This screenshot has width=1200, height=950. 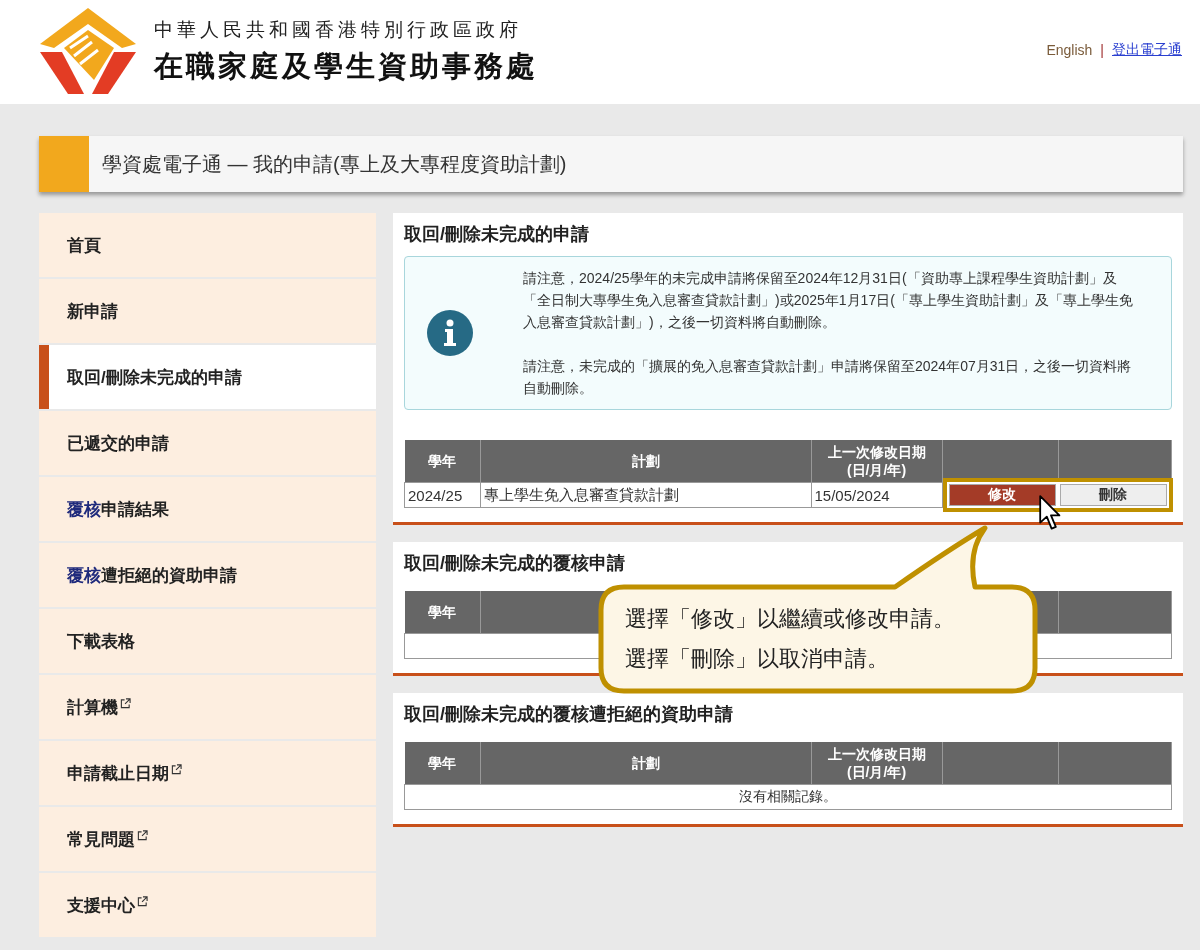 What do you see at coordinates (207, 377) in the screenshot?
I see `sidebar-item: 取回/刪除未完成的申請` at bounding box center [207, 377].